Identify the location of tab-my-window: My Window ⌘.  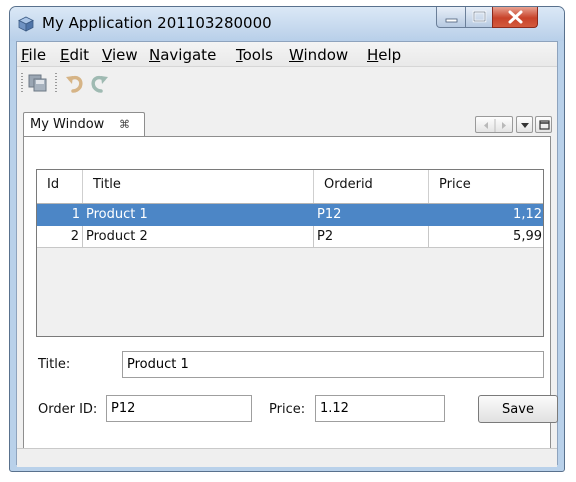
(84, 125).